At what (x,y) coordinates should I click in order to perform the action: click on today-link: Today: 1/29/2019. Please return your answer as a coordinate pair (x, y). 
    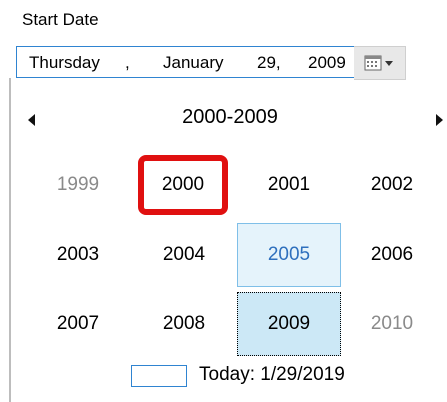
    Looking at the image, I should click on (272, 375).